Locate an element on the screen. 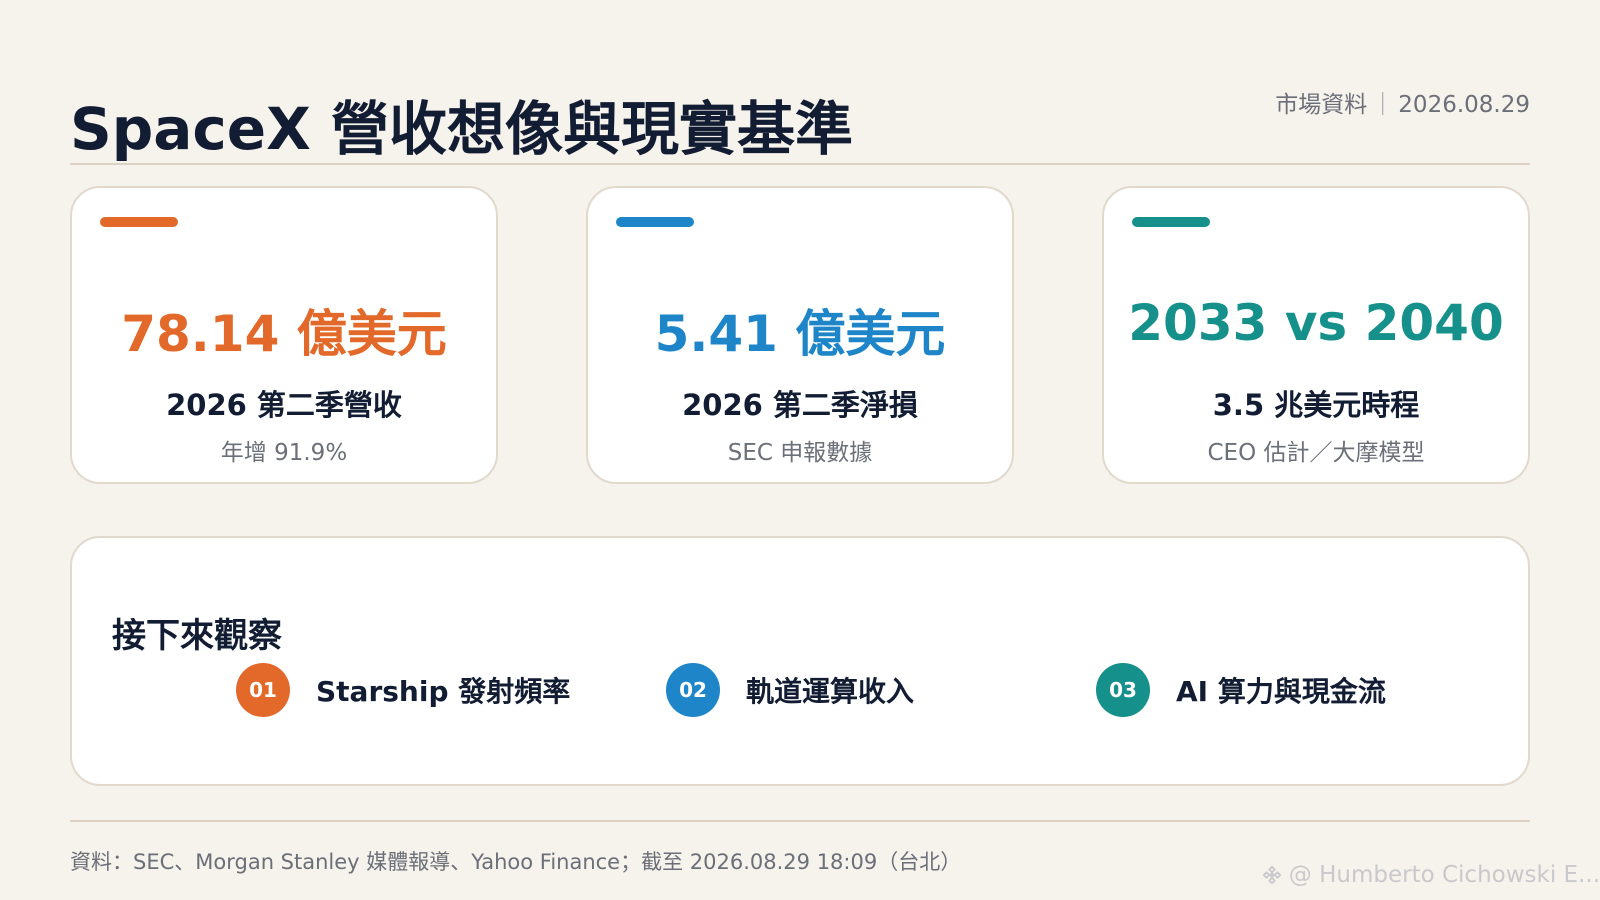  watch-item-text: Starship 發射頻率 is located at coordinates (443, 691).